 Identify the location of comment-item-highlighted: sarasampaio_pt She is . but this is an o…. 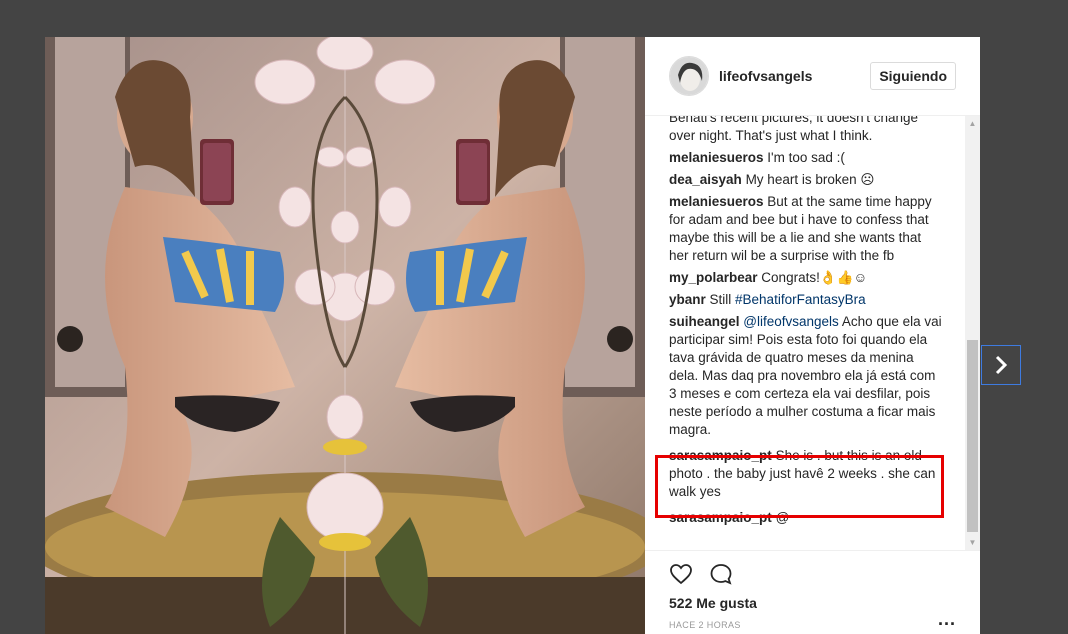
(806, 474).